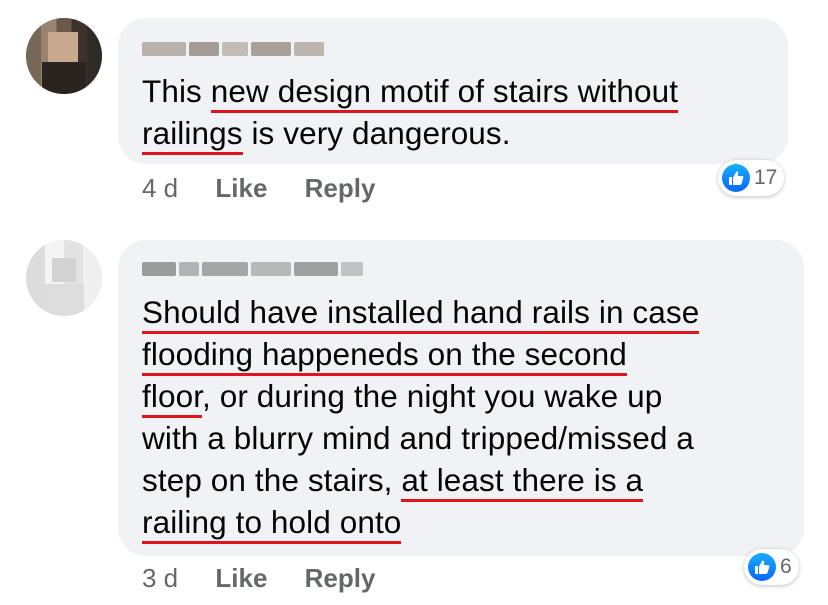  I want to click on text-segment: , or during the night you wake up, so click(432, 396).